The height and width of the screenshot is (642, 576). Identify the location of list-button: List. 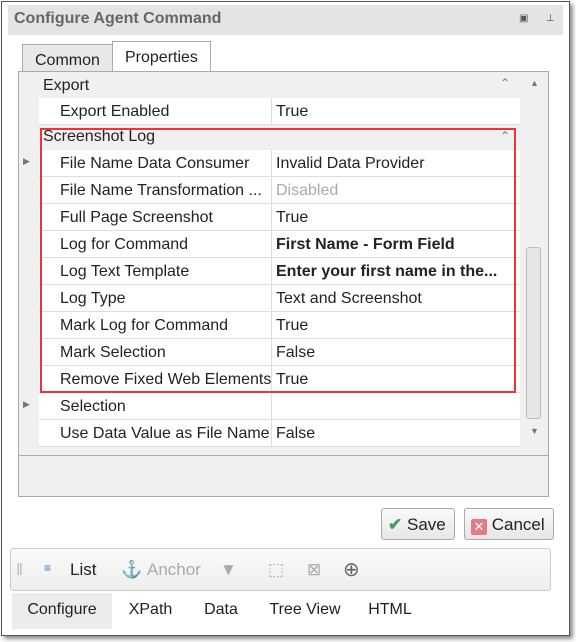
(83, 570).